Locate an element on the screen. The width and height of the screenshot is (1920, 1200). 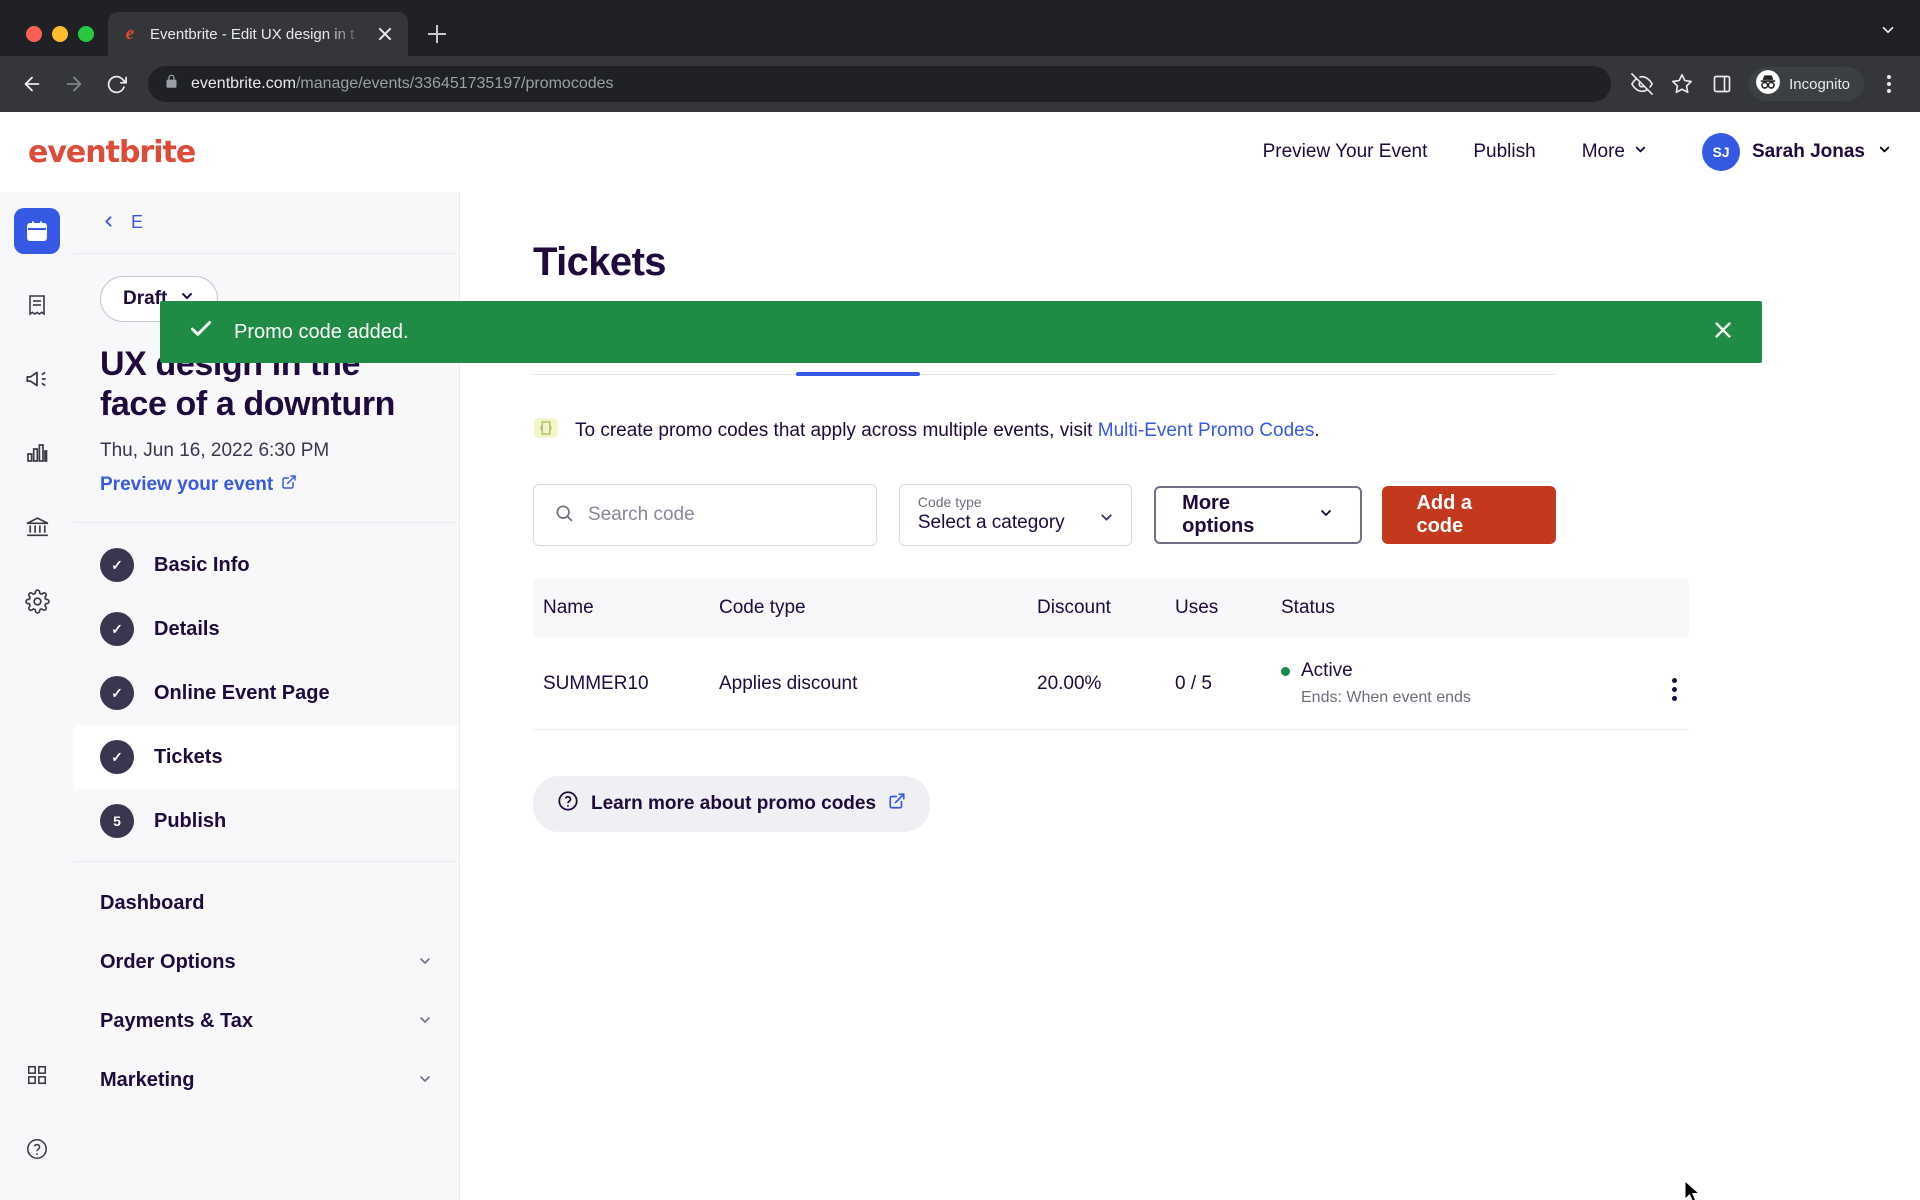
chevron-left-icon is located at coordinates (108, 223).